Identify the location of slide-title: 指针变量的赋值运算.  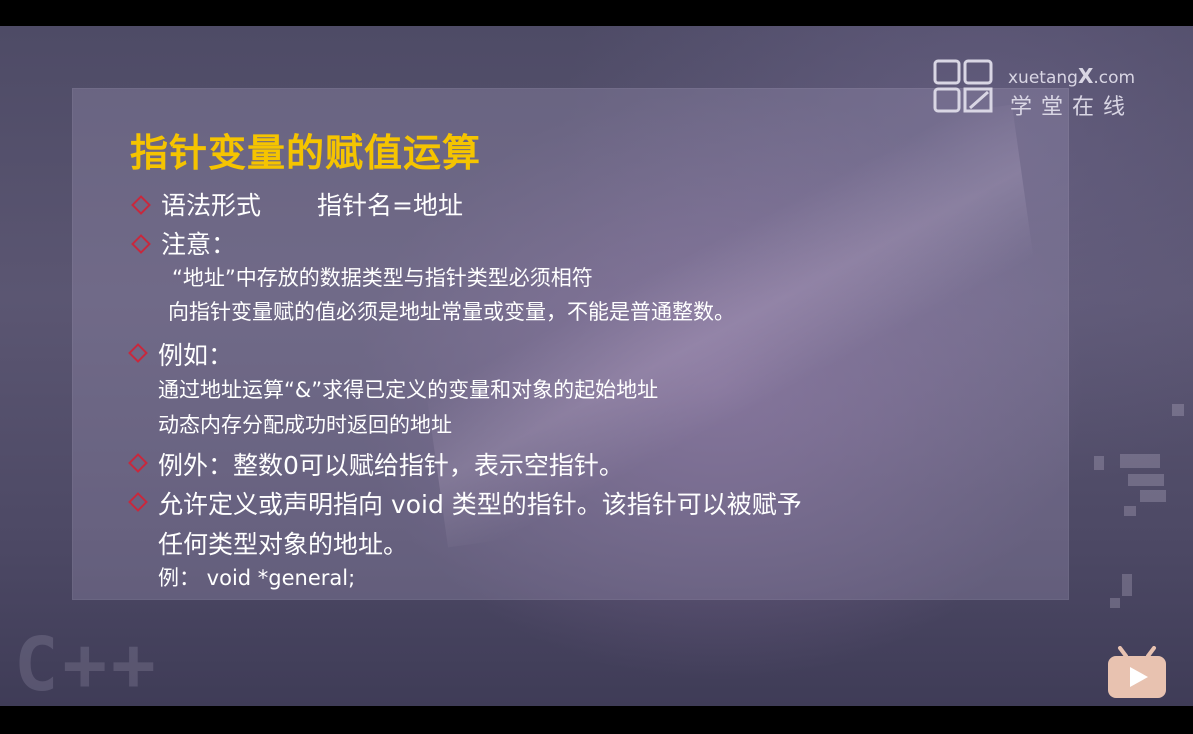
(306, 153).